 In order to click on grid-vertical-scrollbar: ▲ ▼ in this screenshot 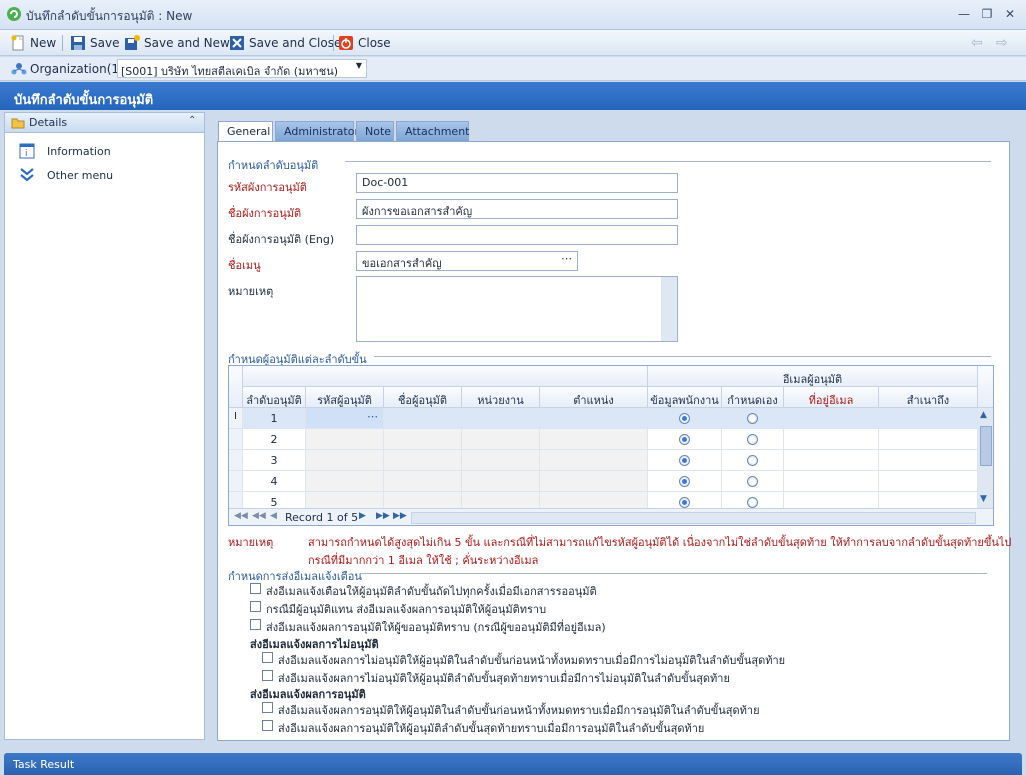, I will do `click(985, 458)`.